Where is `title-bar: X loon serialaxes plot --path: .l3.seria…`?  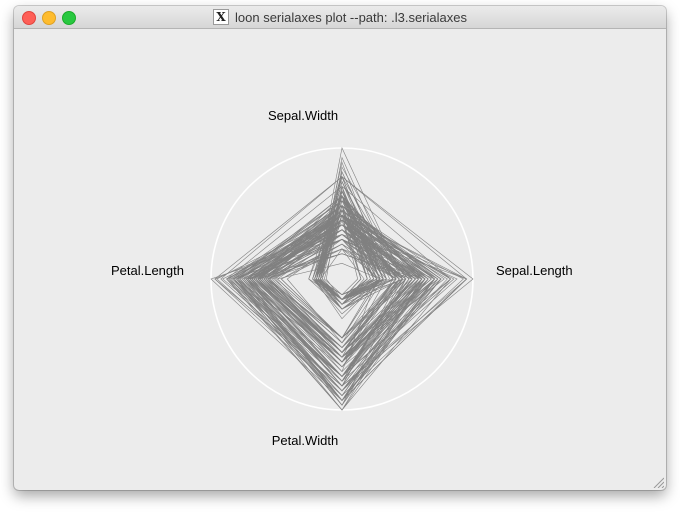 title-bar: X loon serialaxes plot --path: .l3.seria… is located at coordinates (340, 17).